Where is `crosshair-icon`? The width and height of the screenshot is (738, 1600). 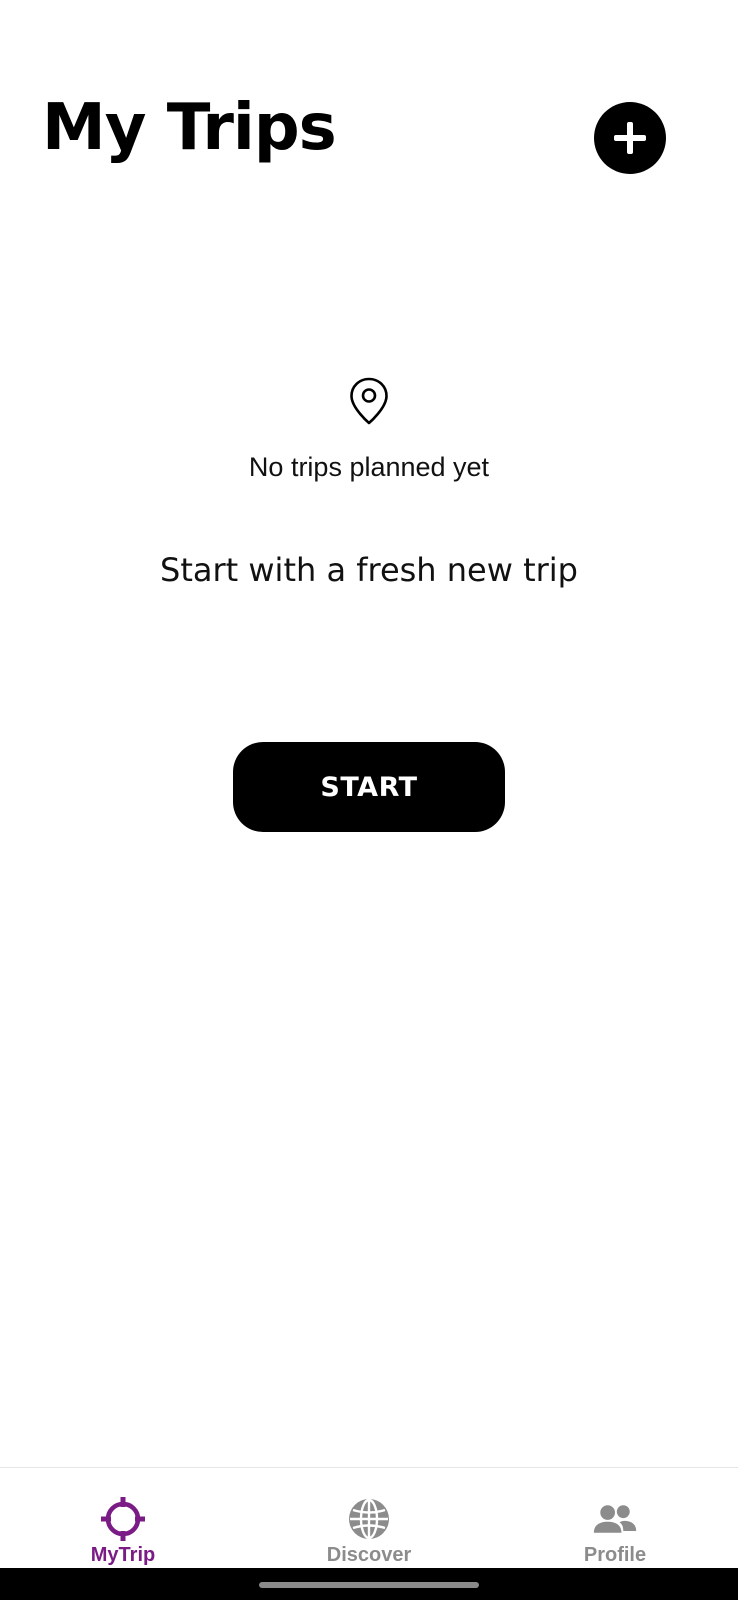 crosshair-icon is located at coordinates (123, 1519).